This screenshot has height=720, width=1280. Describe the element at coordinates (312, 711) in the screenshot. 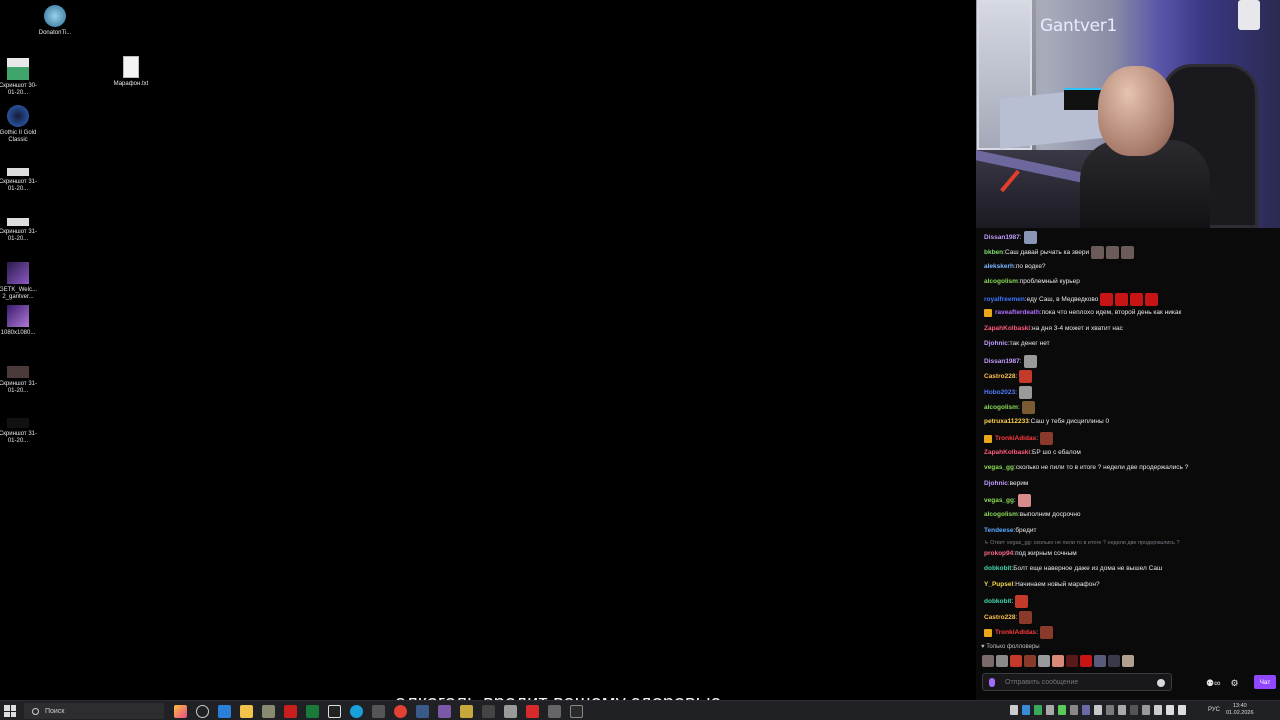

I see `terminal-icon` at that location.